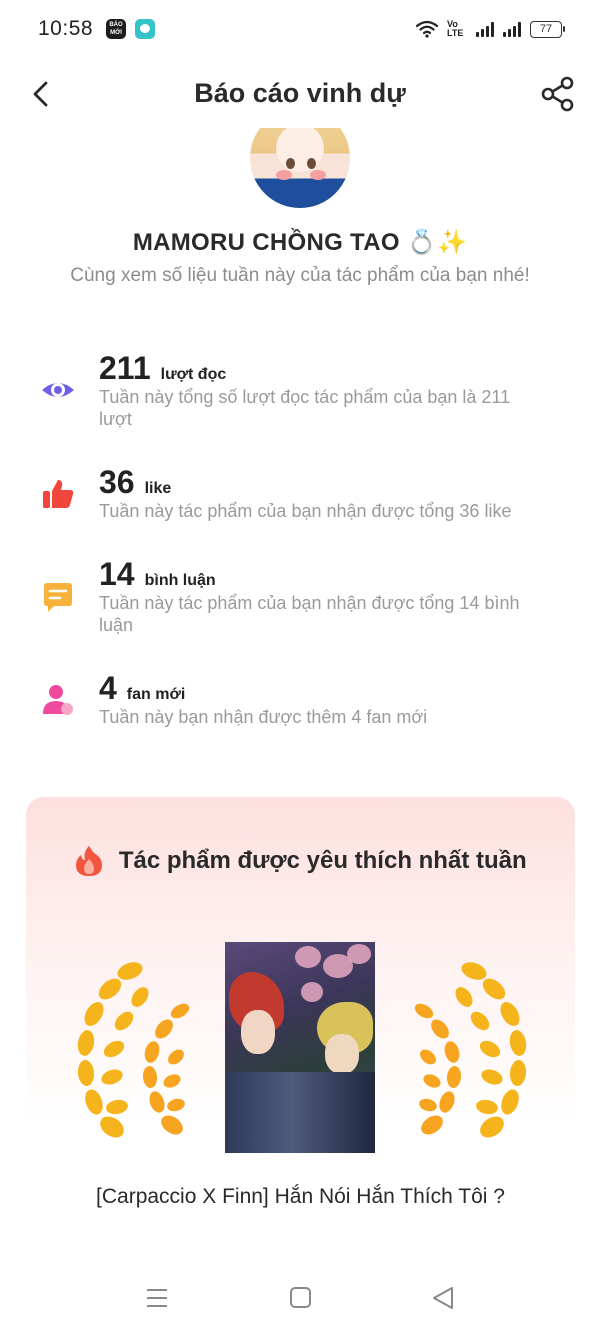 Image resolution: width=600 pixels, height=1333 pixels. What do you see at coordinates (485, 29) in the screenshot?
I see `signal-icon` at bounding box center [485, 29].